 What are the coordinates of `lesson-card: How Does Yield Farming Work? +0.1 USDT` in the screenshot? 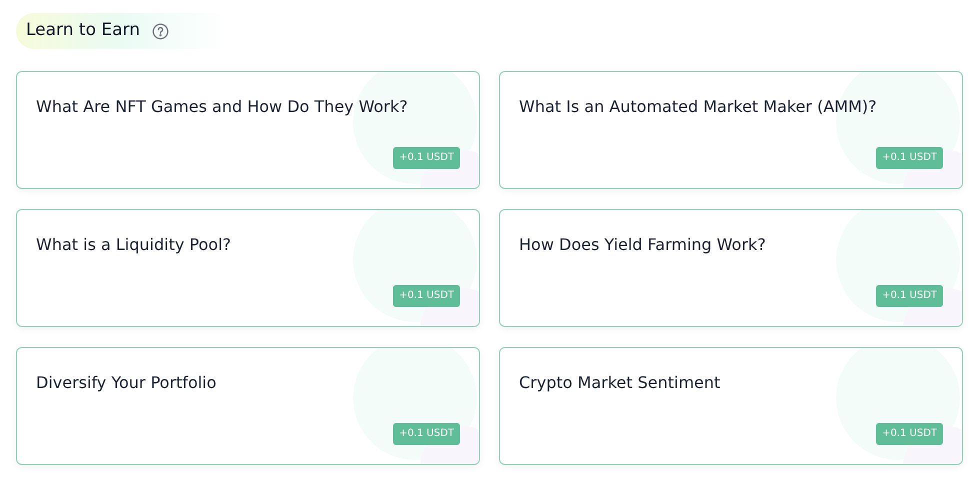 It's located at (731, 268).